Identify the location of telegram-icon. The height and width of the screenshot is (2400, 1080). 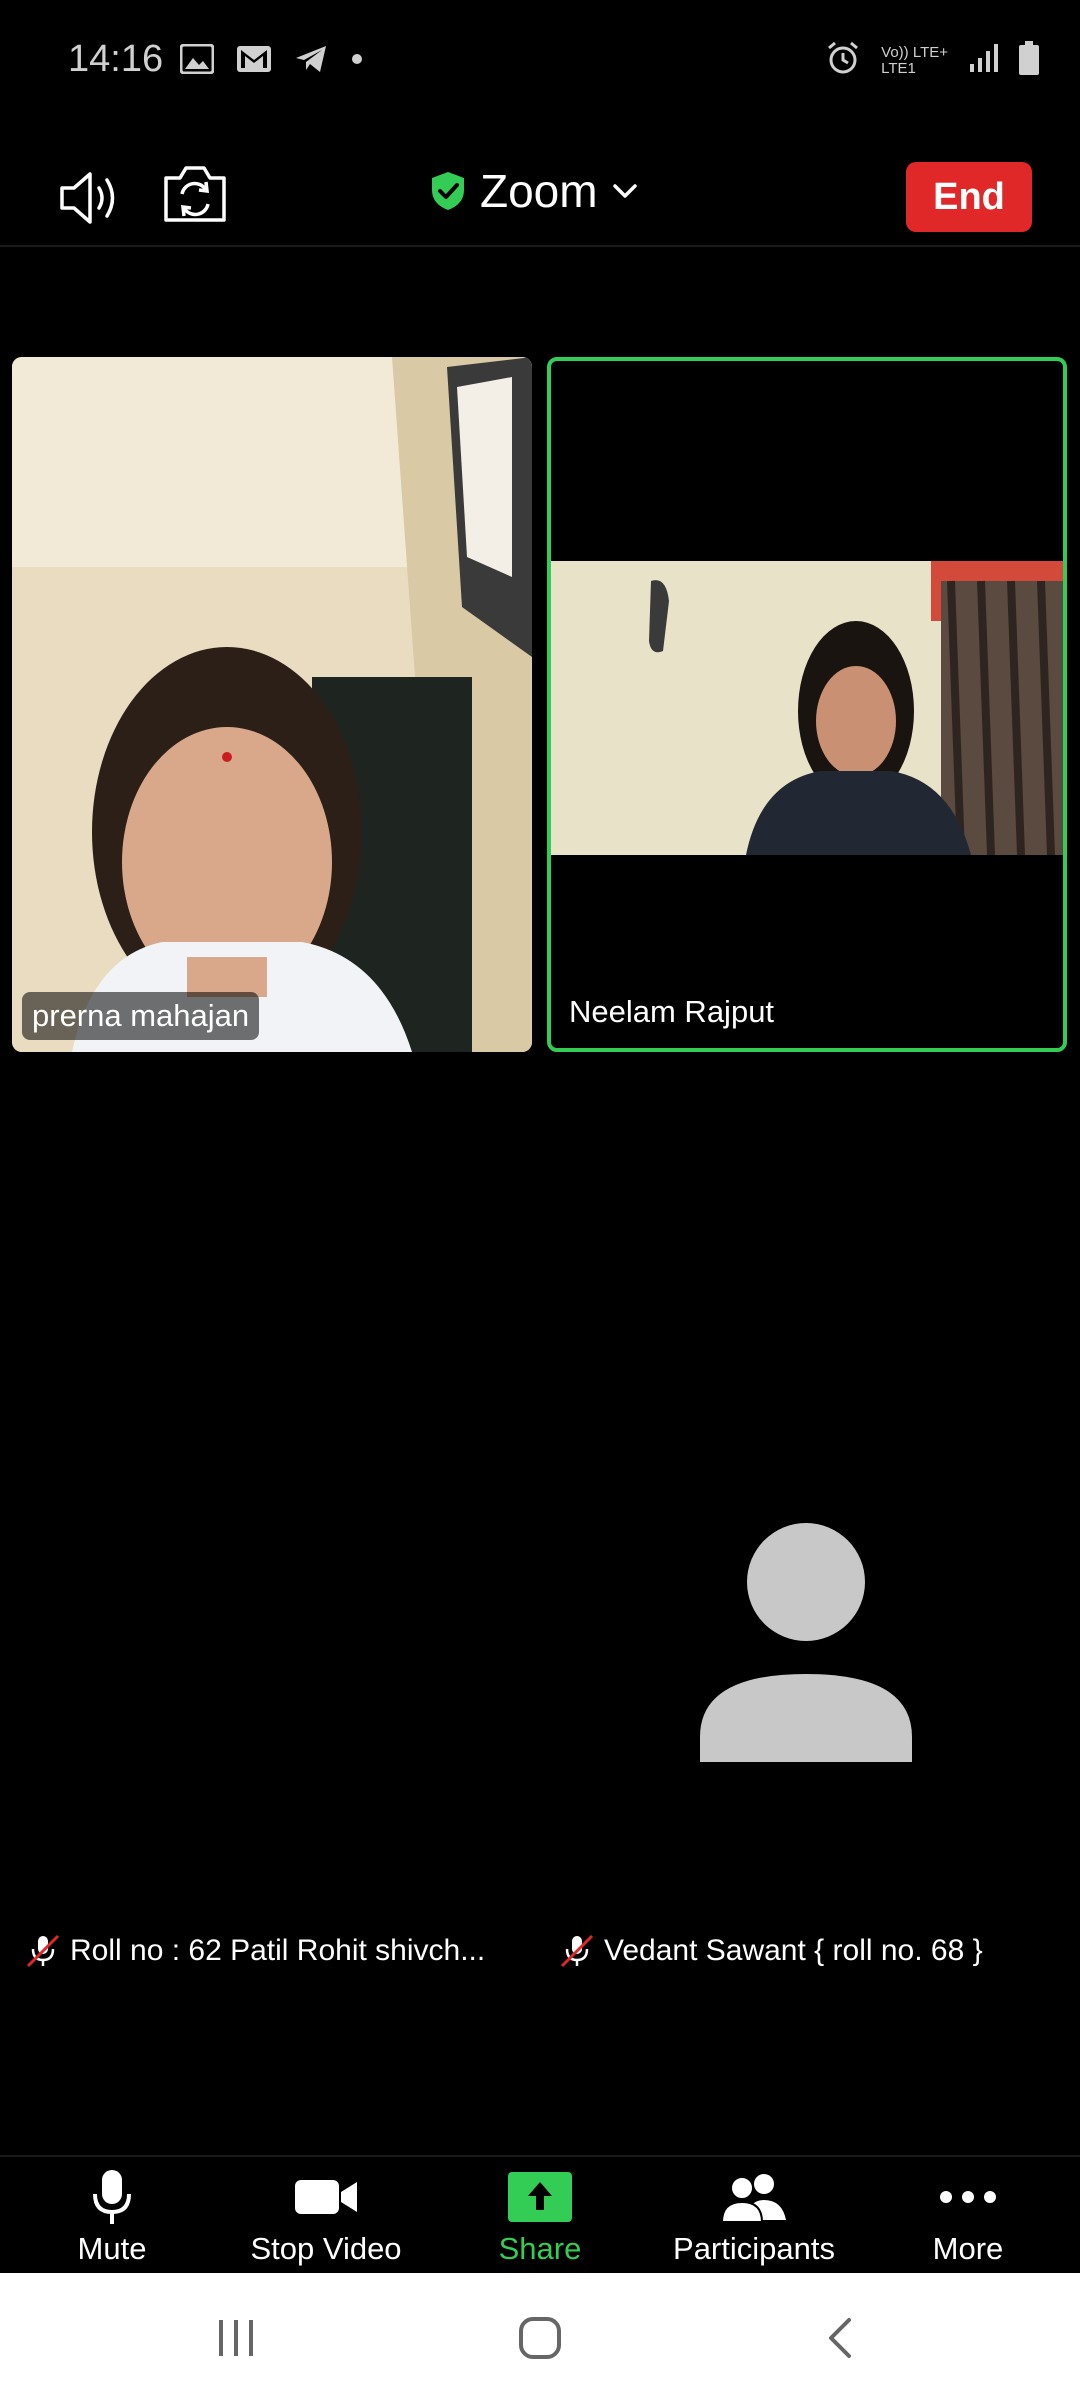
(311, 61).